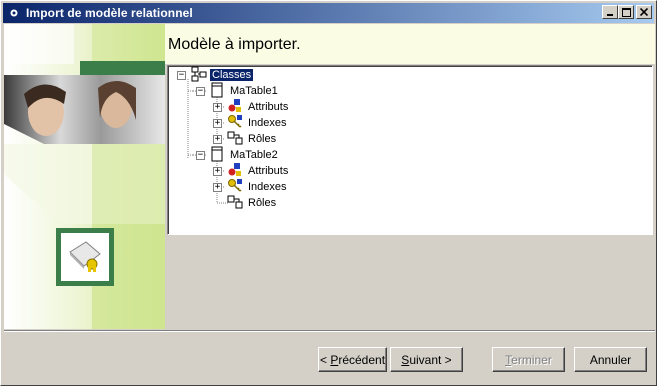 Image resolution: width=657 pixels, height=386 pixels. I want to click on tree-node-table1: MaTable1, so click(244, 91).